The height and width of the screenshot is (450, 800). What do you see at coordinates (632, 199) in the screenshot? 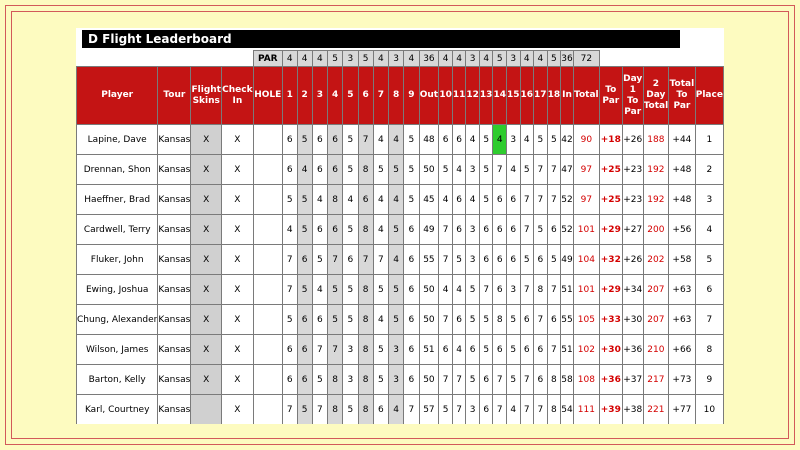
I see `score-day1-to-par: +23` at bounding box center [632, 199].